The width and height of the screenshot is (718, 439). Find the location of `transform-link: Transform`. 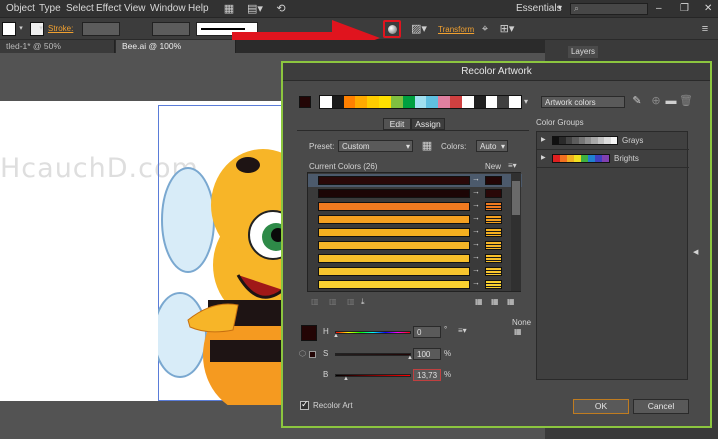

transform-link: Transform is located at coordinates (456, 29).